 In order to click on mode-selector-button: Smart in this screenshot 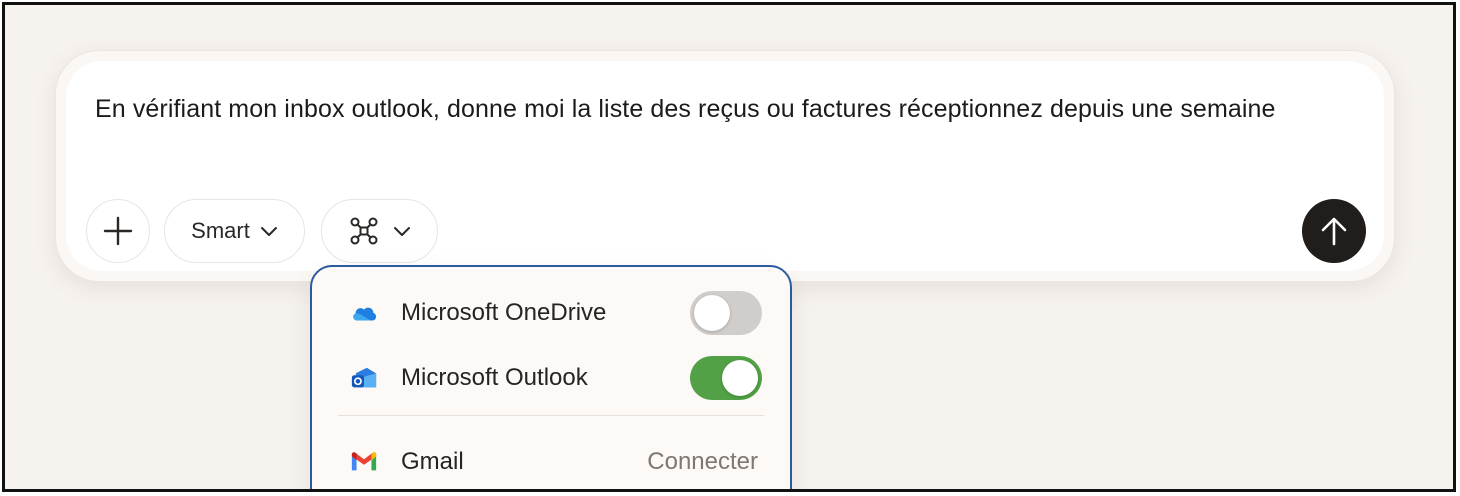, I will do `click(234, 231)`.